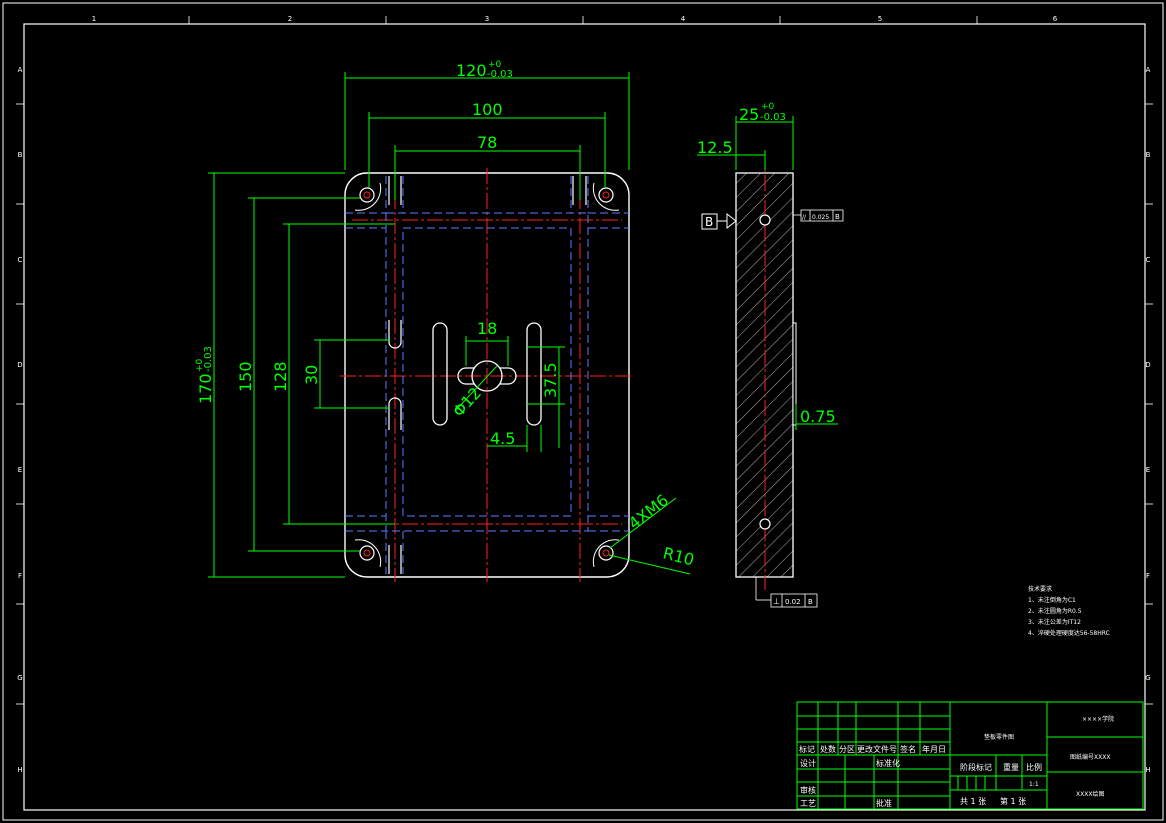  Describe the element at coordinates (1055, 611) in the screenshot. I see `note-item: 2、未注圆角为R0.5` at that location.